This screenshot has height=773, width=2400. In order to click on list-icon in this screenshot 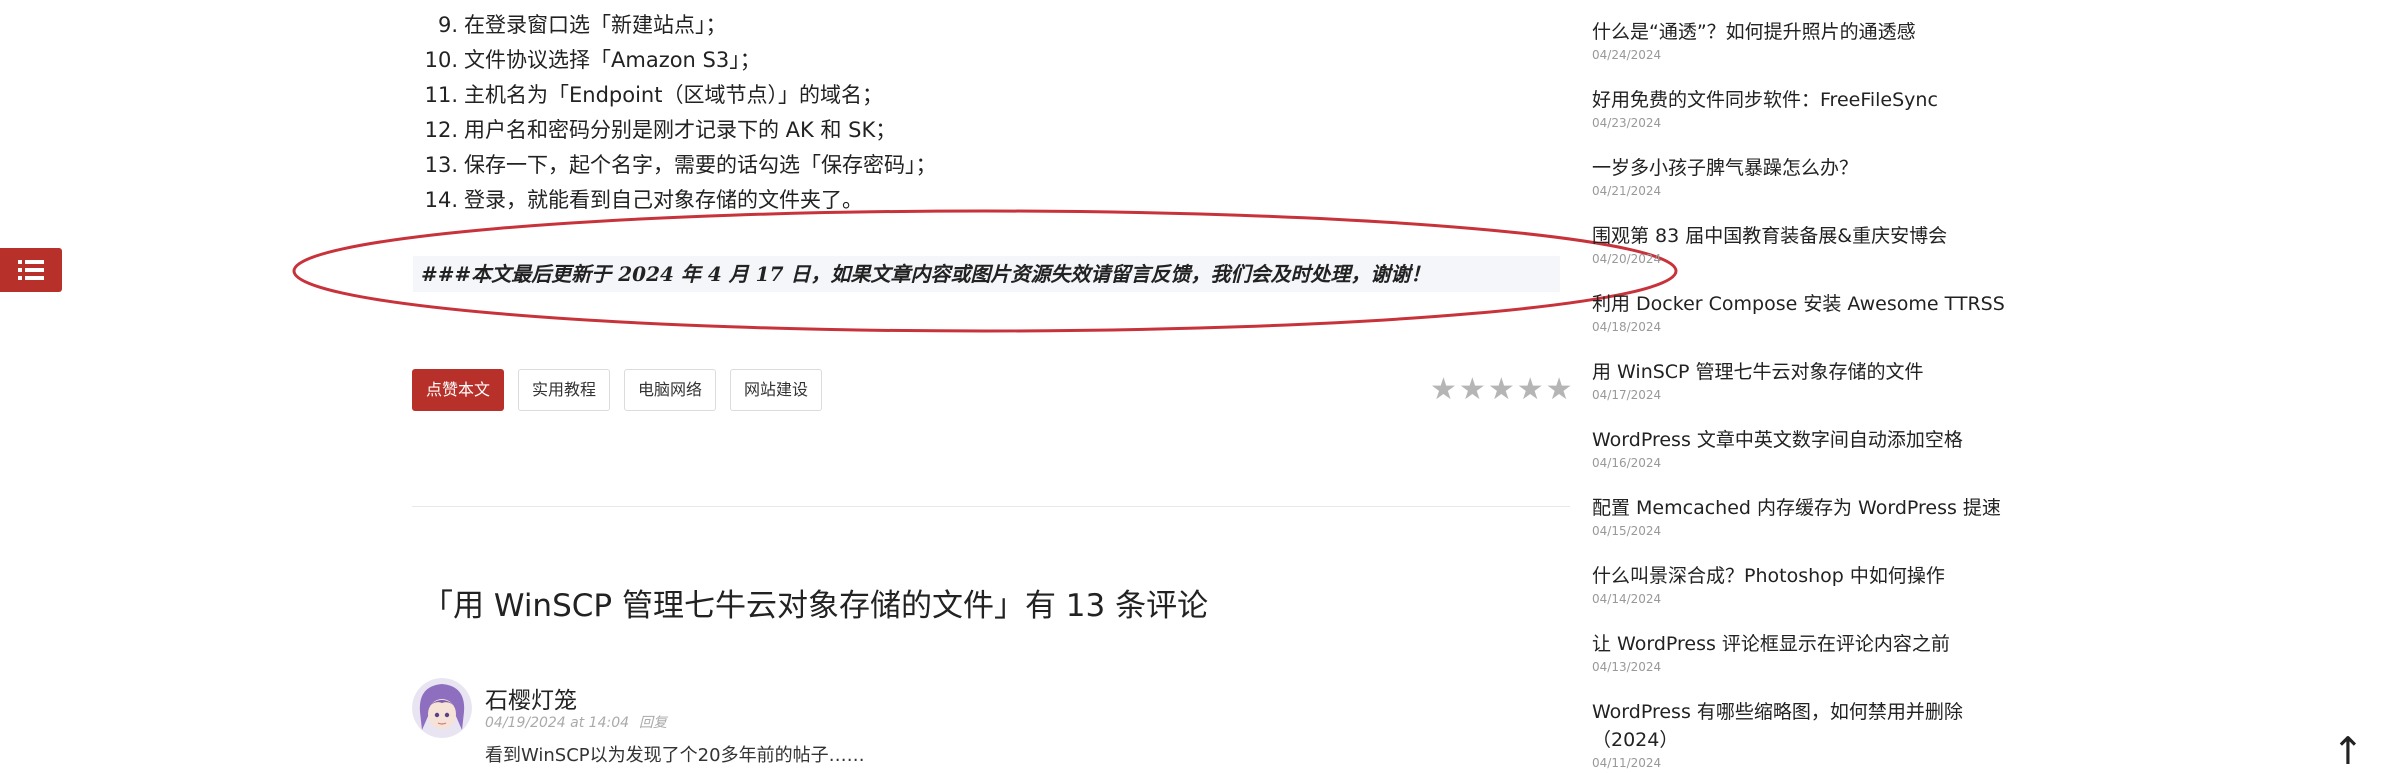, I will do `click(31, 270)`.